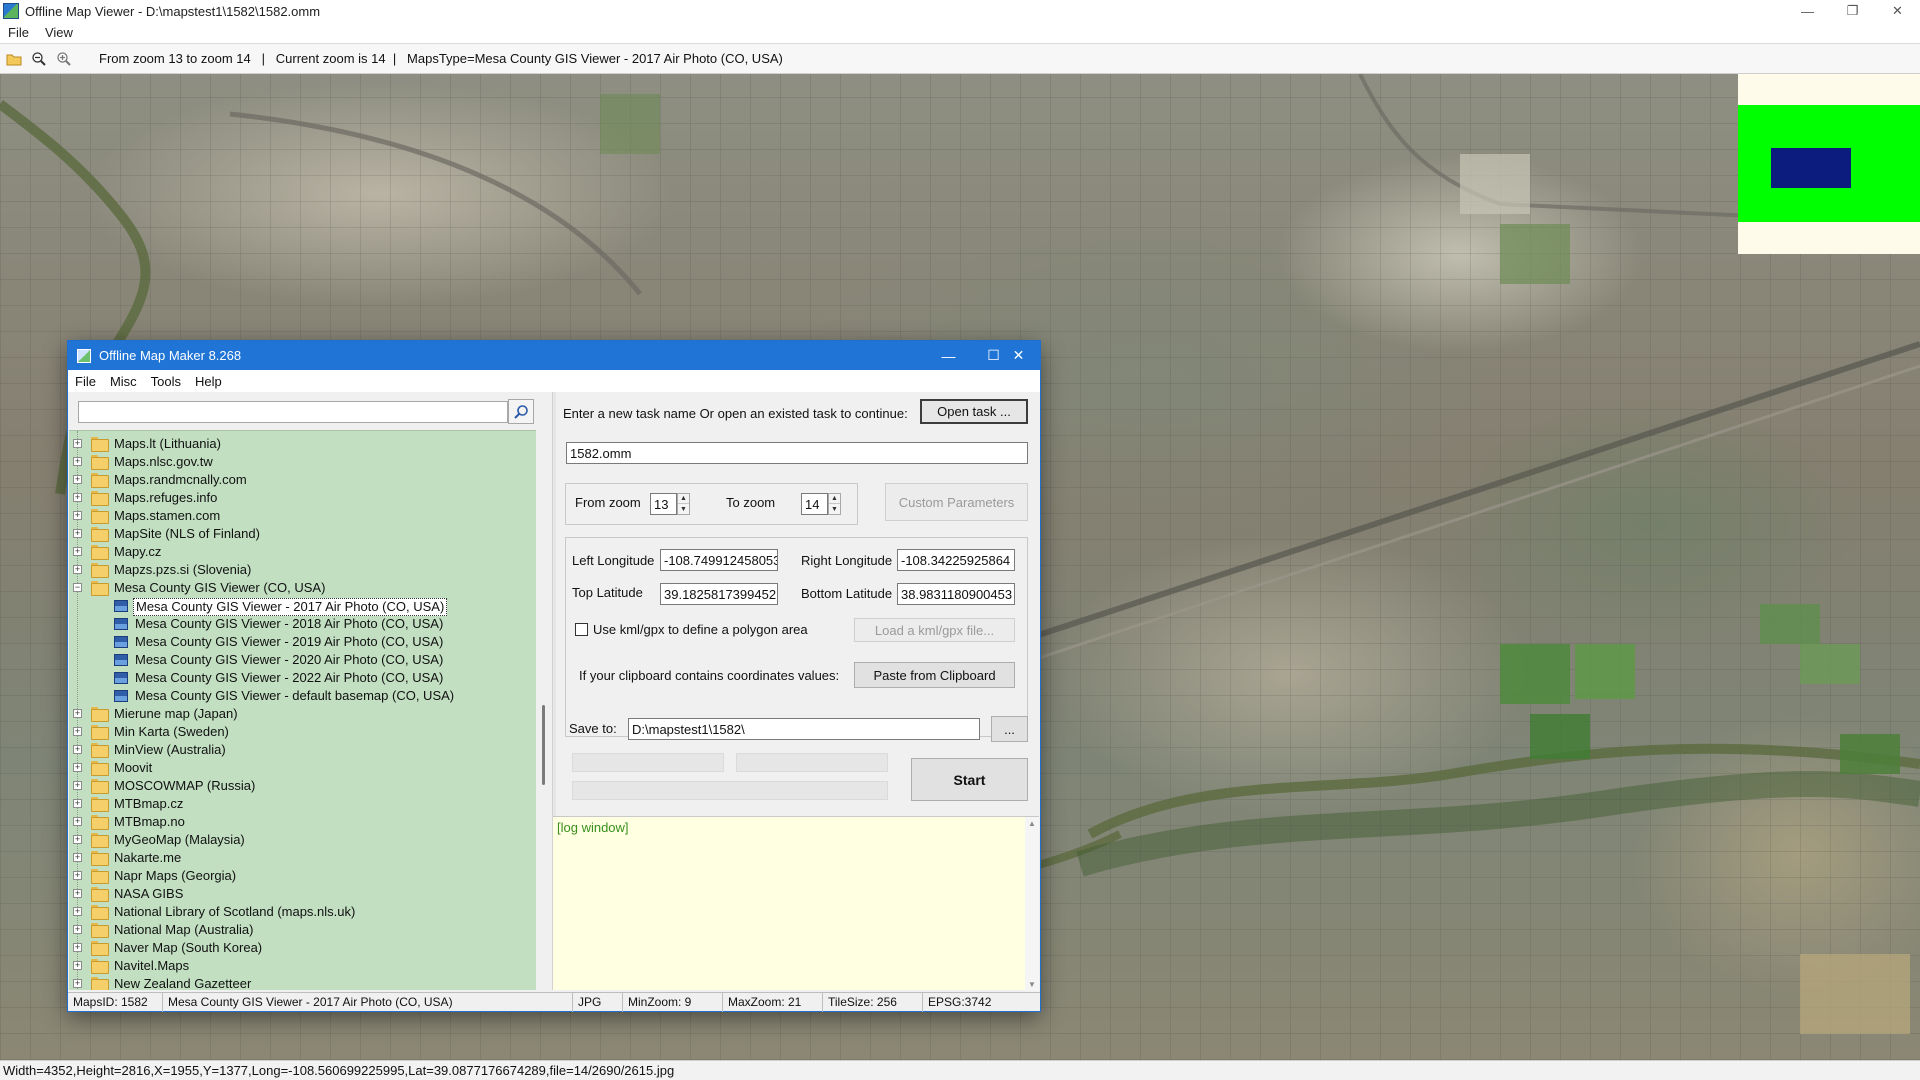 This screenshot has height=1080, width=1920. Describe the element at coordinates (302, 966) in the screenshot. I see `tree-folder-item: + Navitel.Maps` at that location.